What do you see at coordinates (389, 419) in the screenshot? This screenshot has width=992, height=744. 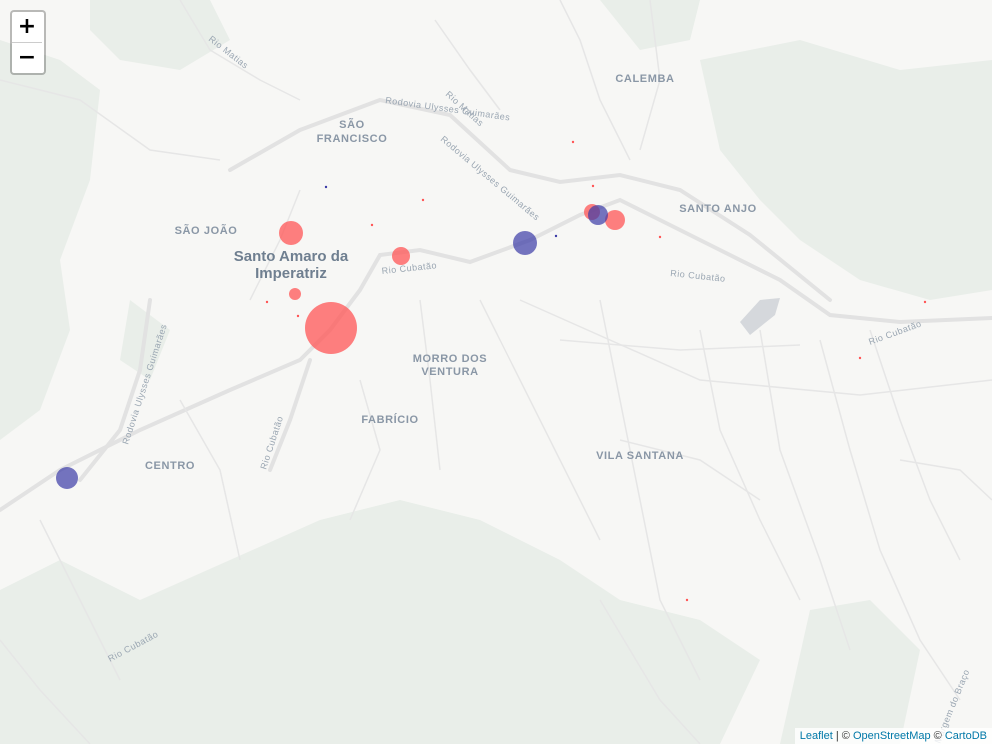 I see `place-fabricio: FABRÍCIO` at bounding box center [389, 419].